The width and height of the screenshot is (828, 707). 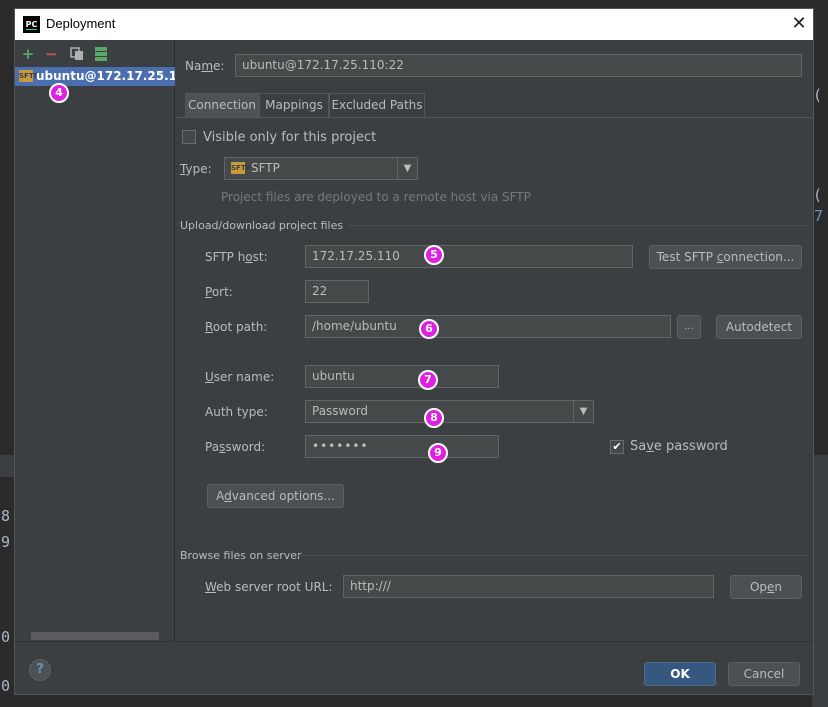 What do you see at coordinates (205, 66) in the screenshot?
I see `name-label: Name:` at bounding box center [205, 66].